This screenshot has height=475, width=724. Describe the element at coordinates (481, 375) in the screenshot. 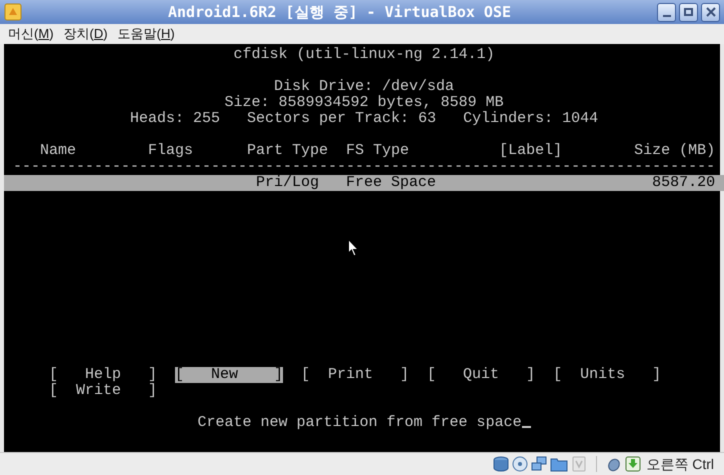

I see `menu-button: [ Quit ]` at that location.